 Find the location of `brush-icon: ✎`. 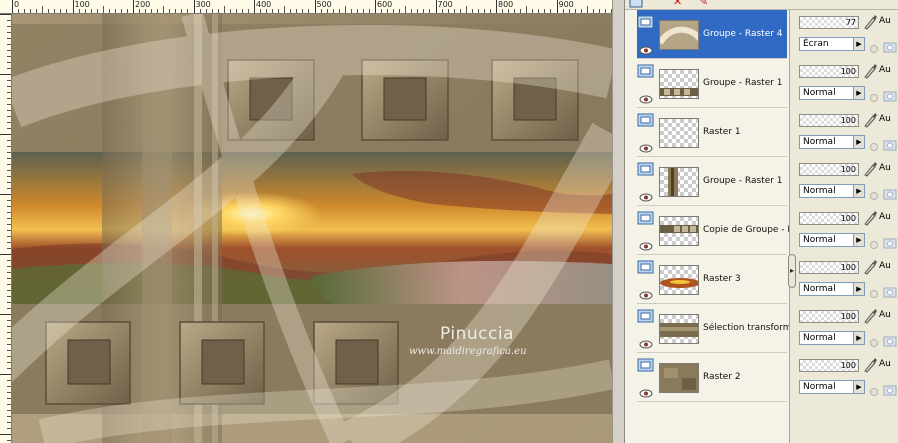

brush-icon: ✎ is located at coordinates (703, 4).